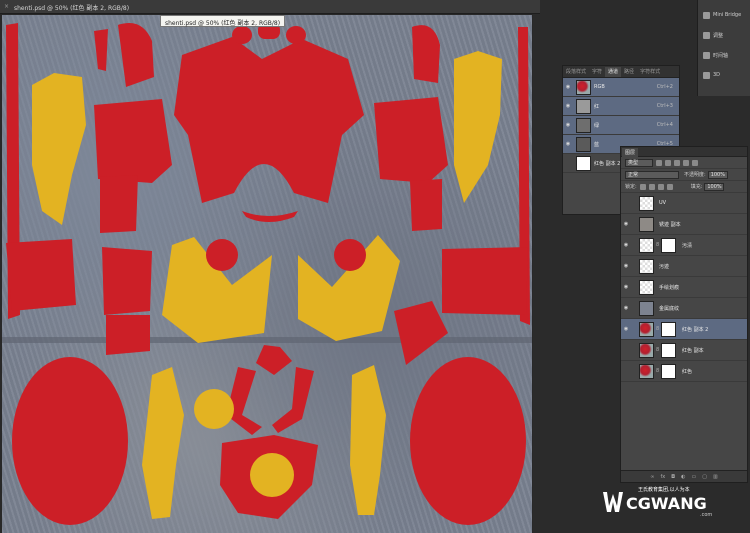 Image resolution: width=750 pixels, height=533 pixels. What do you see at coordinates (621, 125) in the screenshot?
I see `channel-row-green: ◉ 绿 Ctrl+4` at bounding box center [621, 125].